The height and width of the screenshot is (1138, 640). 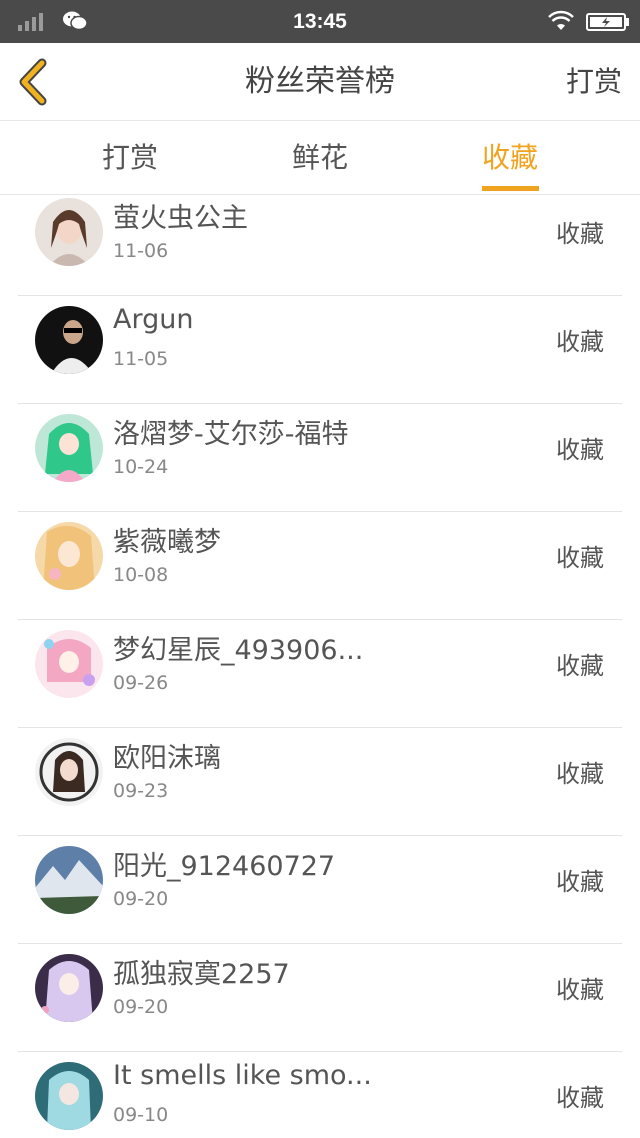 What do you see at coordinates (320, 890) in the screenshot?
I see `list-item: 阳光_912460727 09-20 收藏` at bounding box center [320, 890].